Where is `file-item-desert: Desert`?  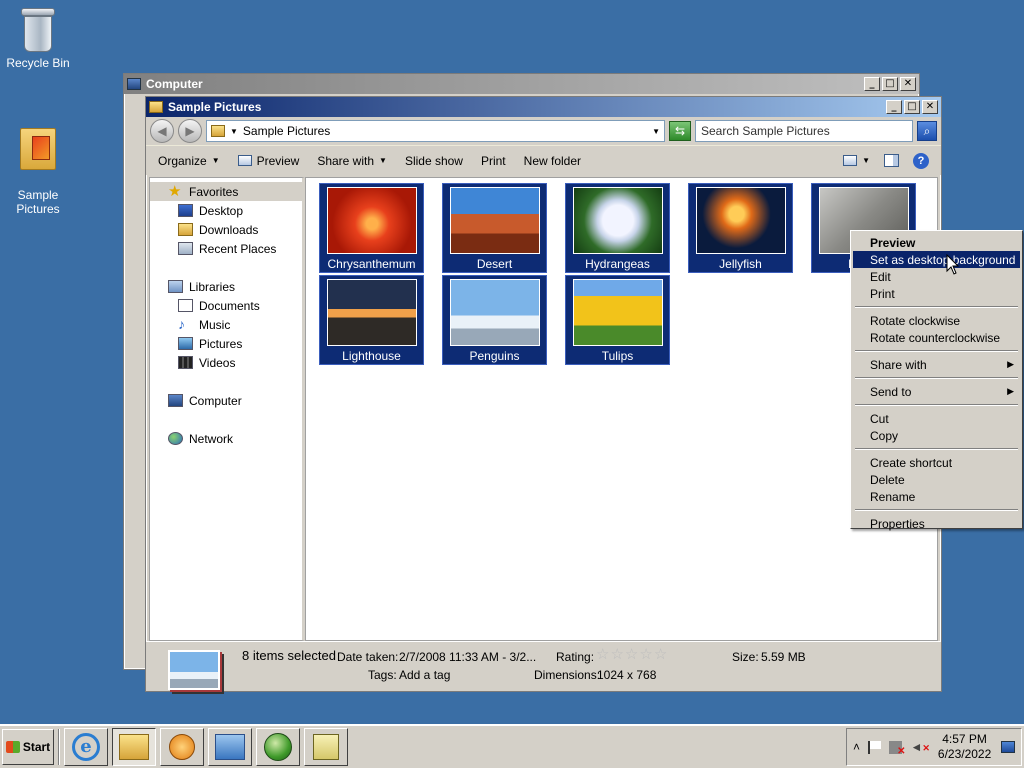 file-item-desert: Desert is located at coordinates (494, 228).